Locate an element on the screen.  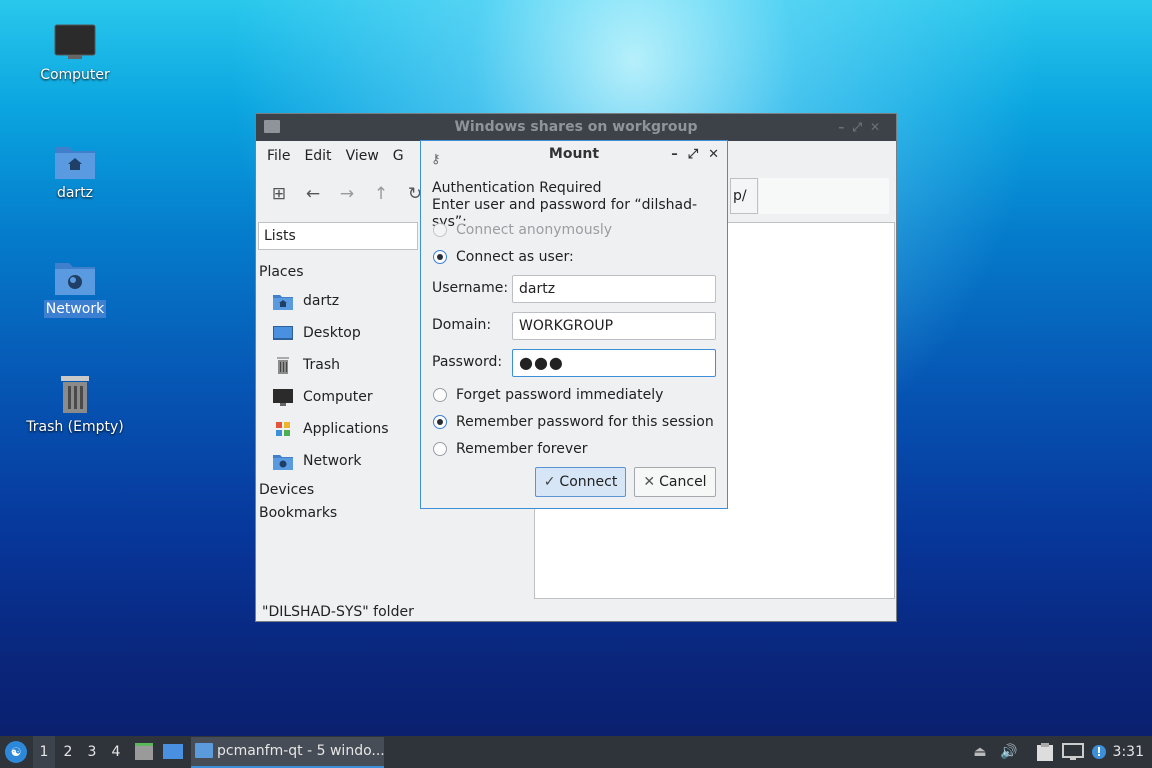
dialog-title: Mount is located at coordinates (574, 154).